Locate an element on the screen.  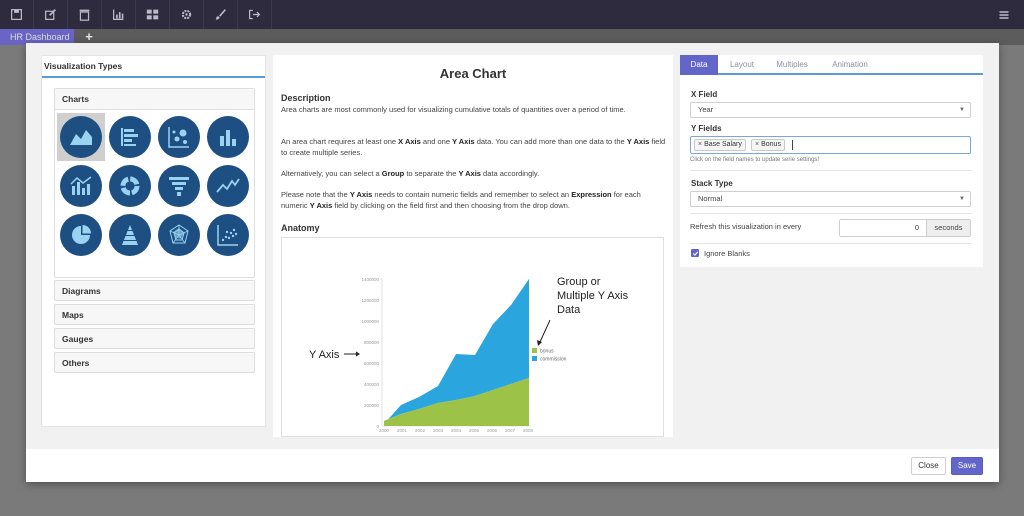
group-annotation-line1: Group or is located at coordinates (579, 282).